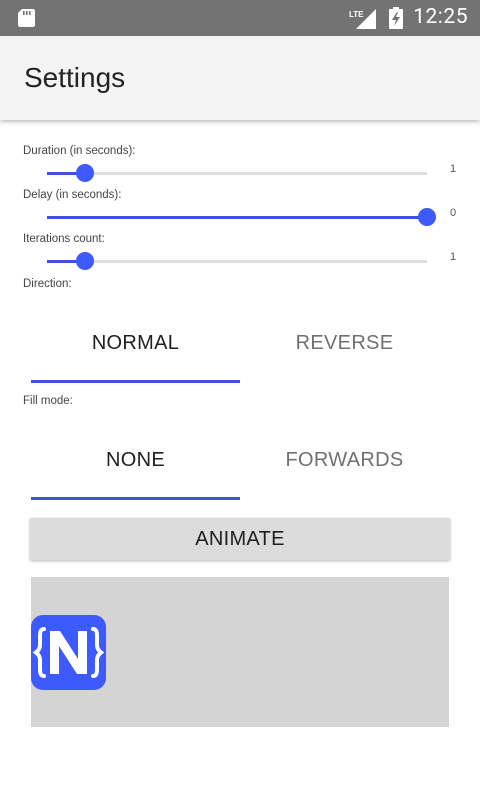 The height and width of the screenshot is (800, 480). I want to click on direction-label: Direction:, so click(47, 284).